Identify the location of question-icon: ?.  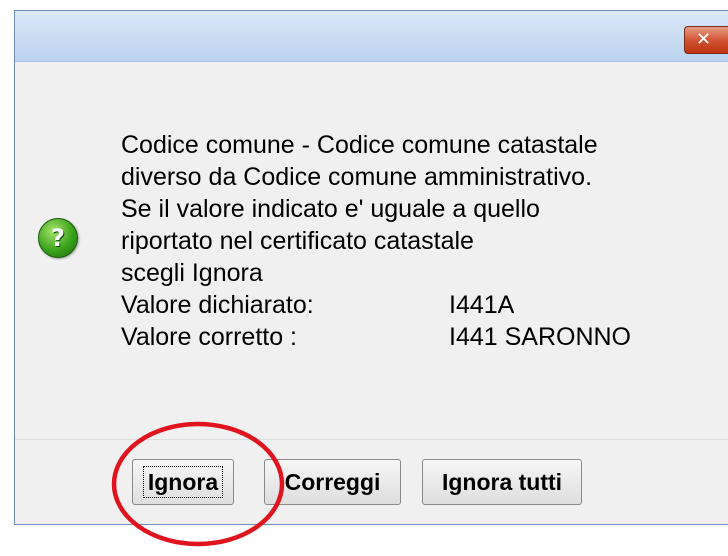
(58, 238).